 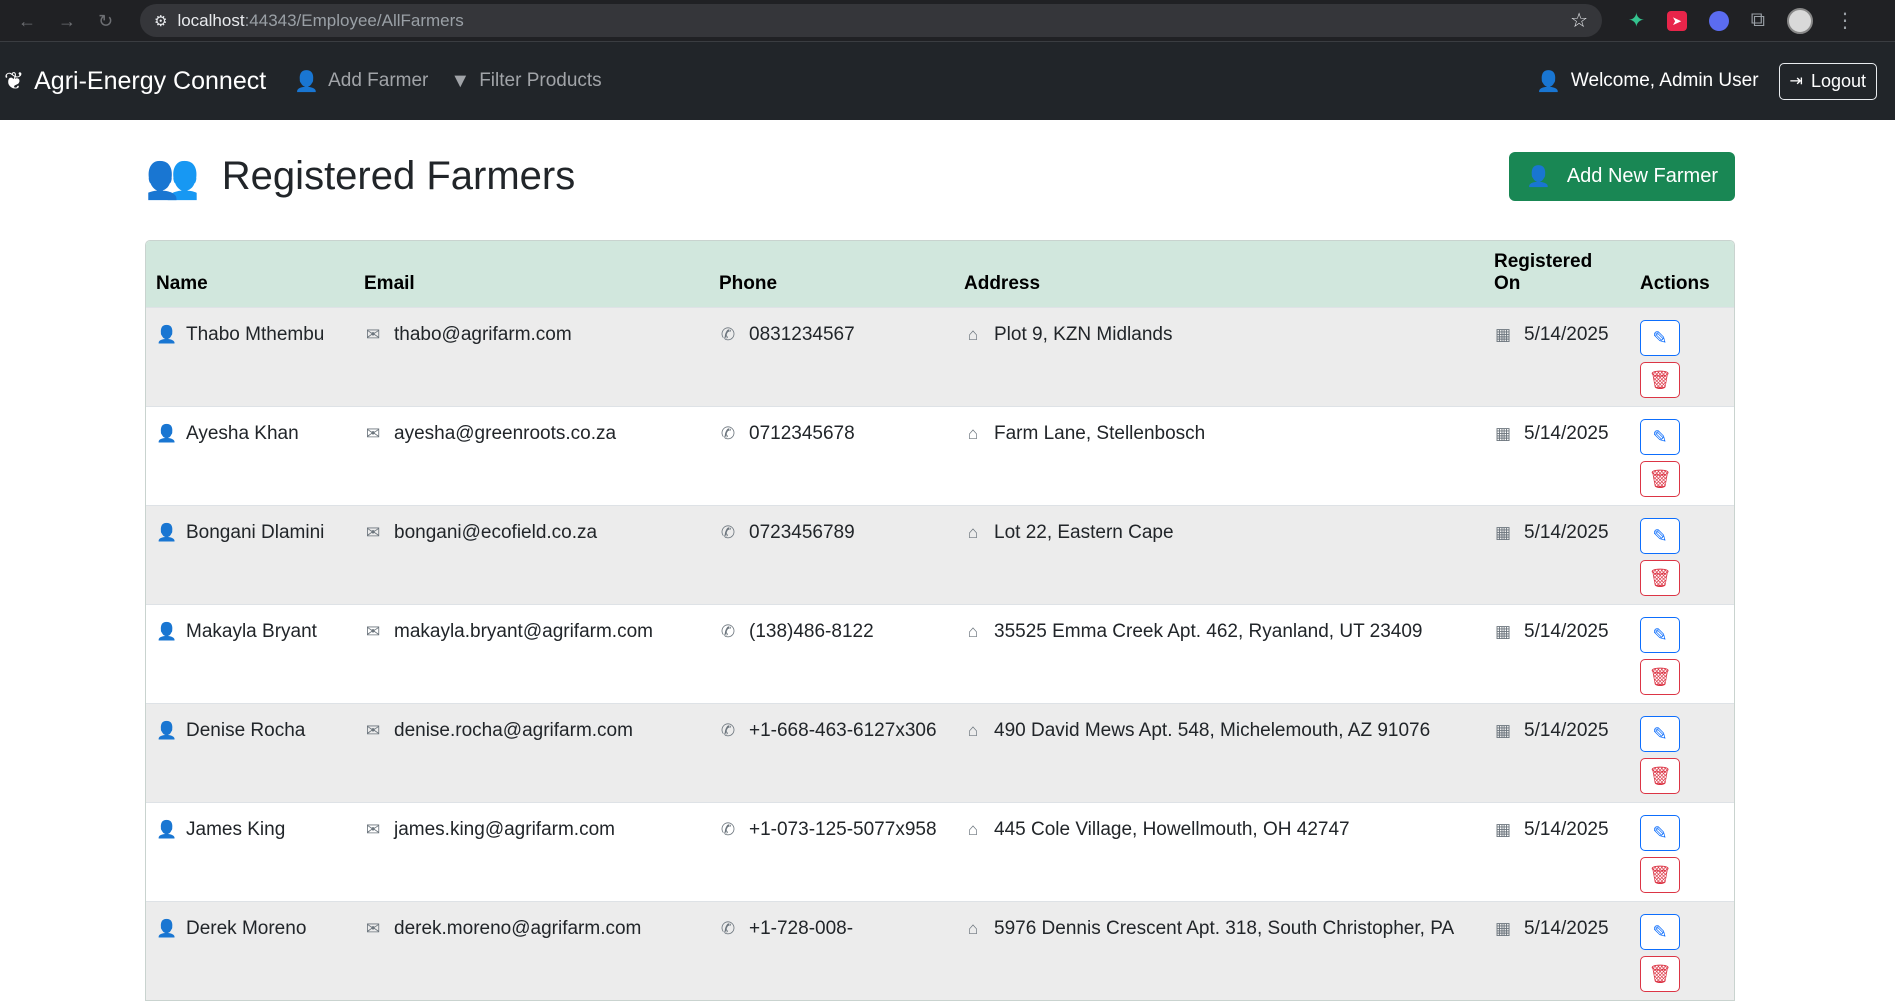 What do you see at coordinates (360, 176) in the screenshot?
I see `page-title: 👥 Registered Farmers` at bounding box center [360, 176].